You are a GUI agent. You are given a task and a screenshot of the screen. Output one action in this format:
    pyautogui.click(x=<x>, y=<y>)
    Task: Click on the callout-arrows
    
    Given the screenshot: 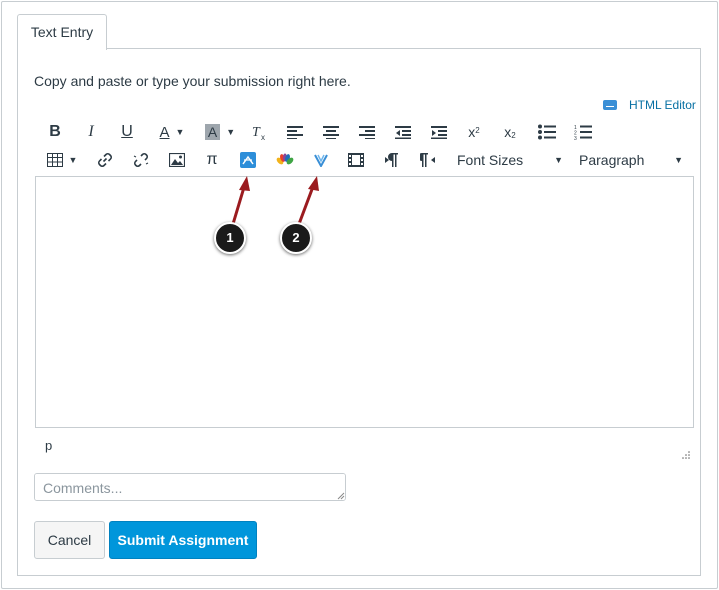 What is the action you would take?
    pyautogui.click(x=275, y=200)
    